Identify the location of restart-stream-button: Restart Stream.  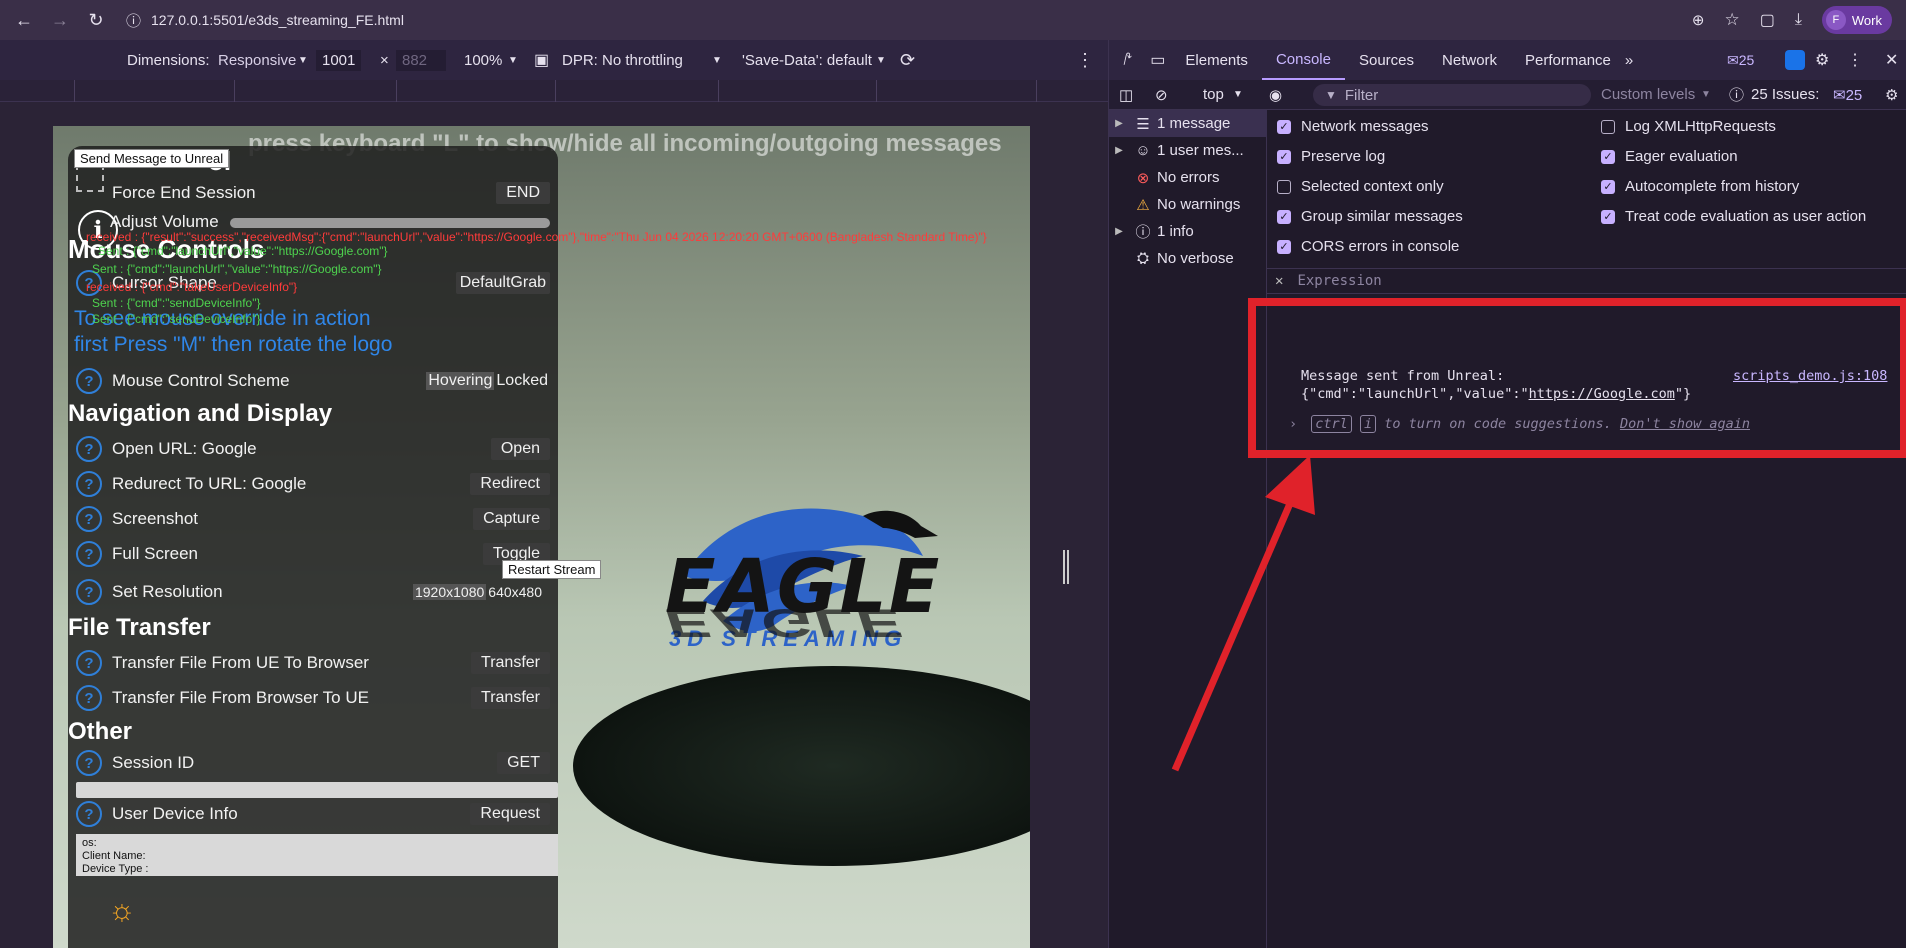
(552, 569).